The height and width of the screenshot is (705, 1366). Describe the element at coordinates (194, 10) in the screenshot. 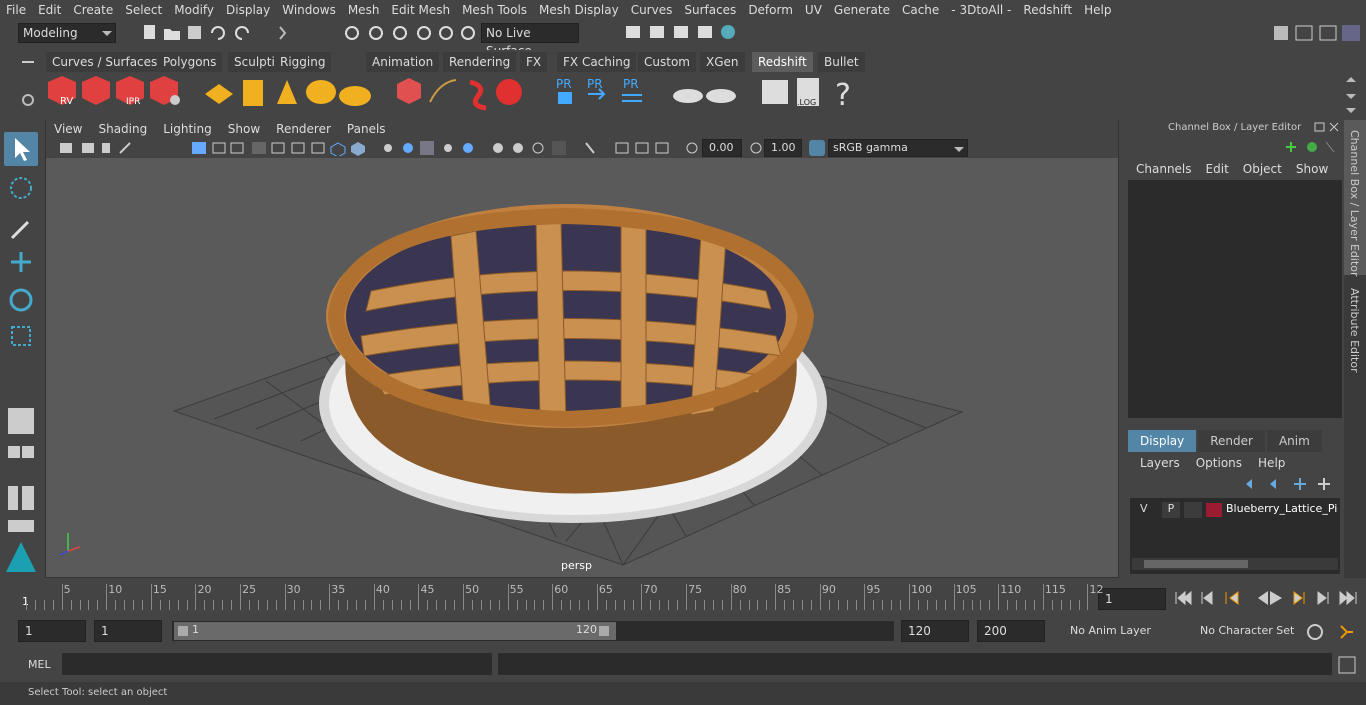

I see `menu-modify: Modify` at that location.